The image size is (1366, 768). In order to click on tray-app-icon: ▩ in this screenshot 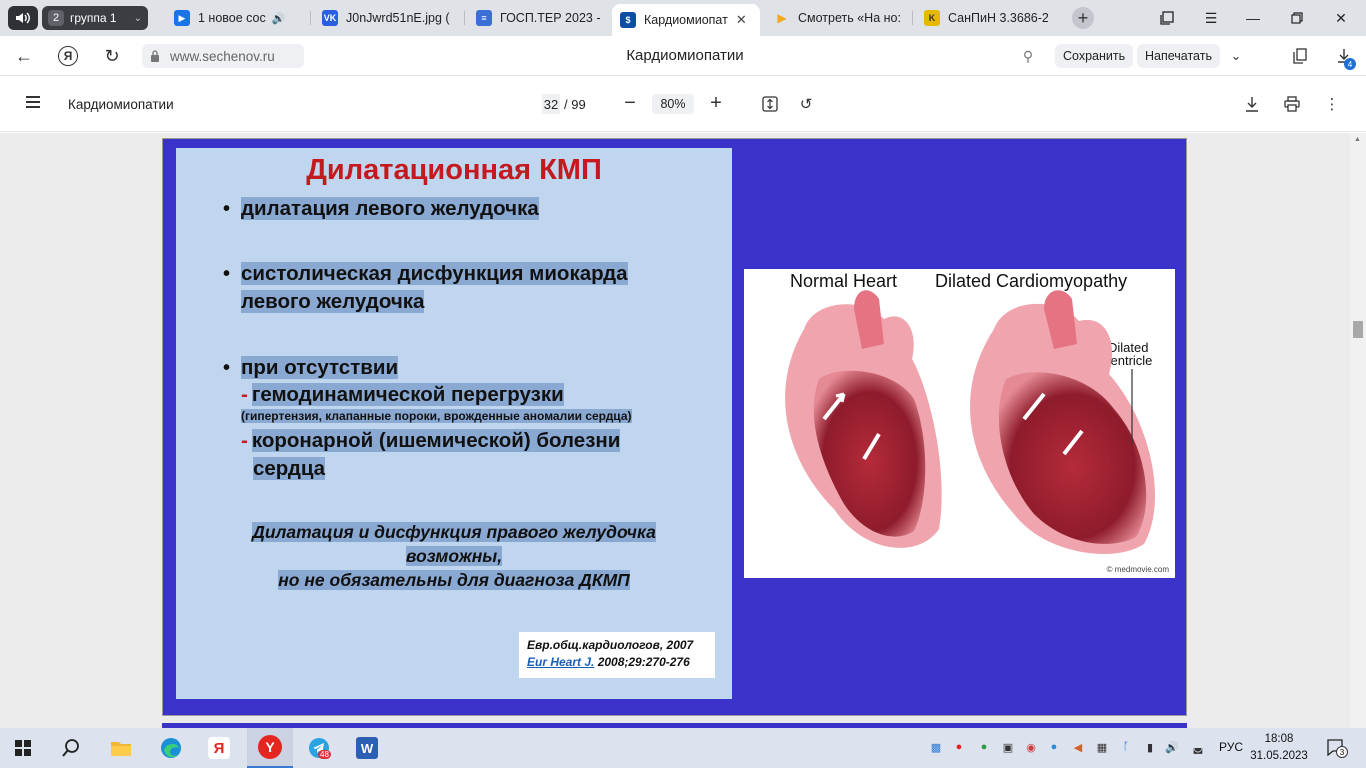, I will do `click(936, 747)`.